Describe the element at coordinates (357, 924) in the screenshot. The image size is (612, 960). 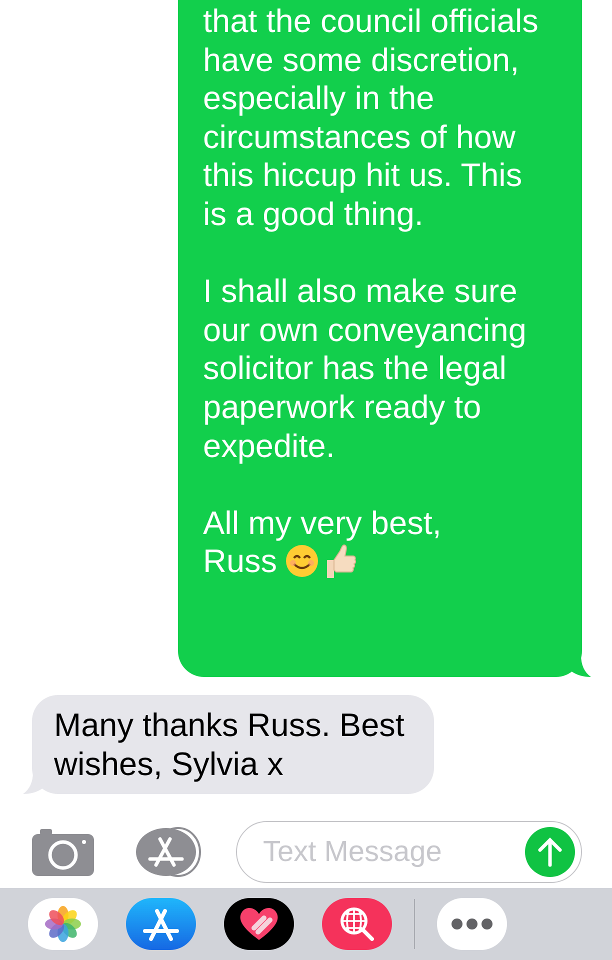
I see `image-search-button` at that location.